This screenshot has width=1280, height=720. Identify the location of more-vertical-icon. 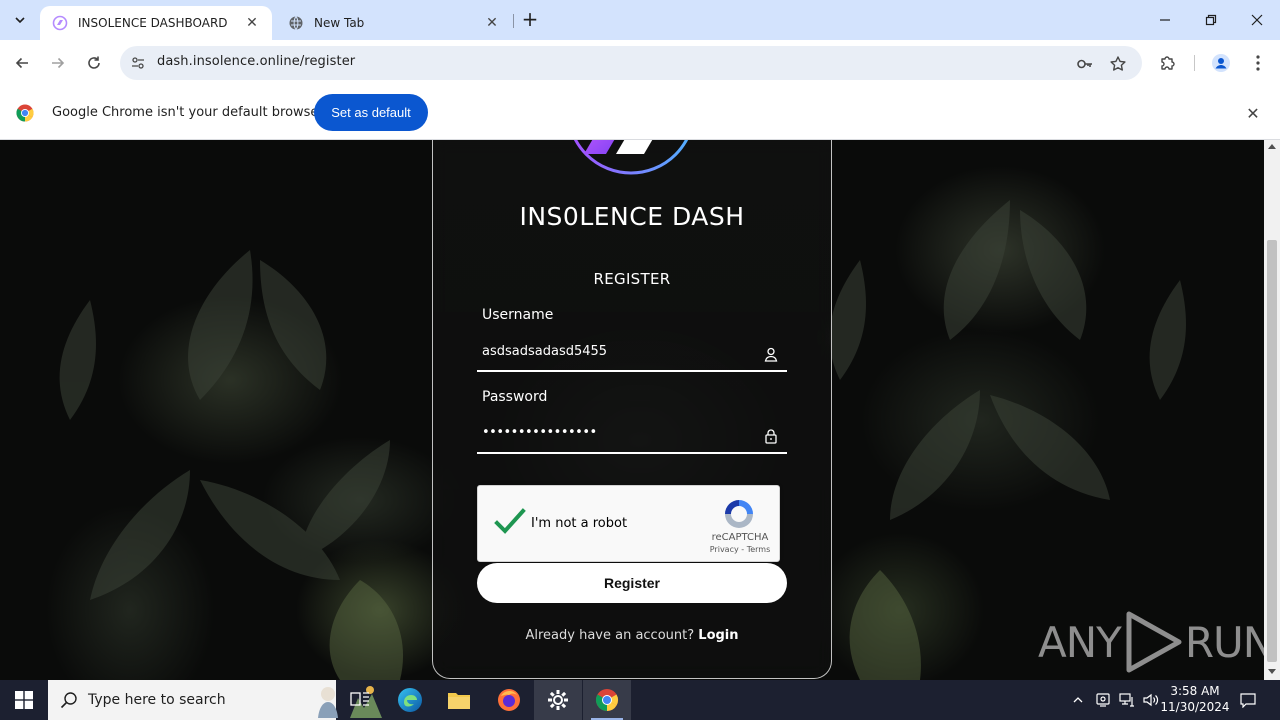
(1258, 63).